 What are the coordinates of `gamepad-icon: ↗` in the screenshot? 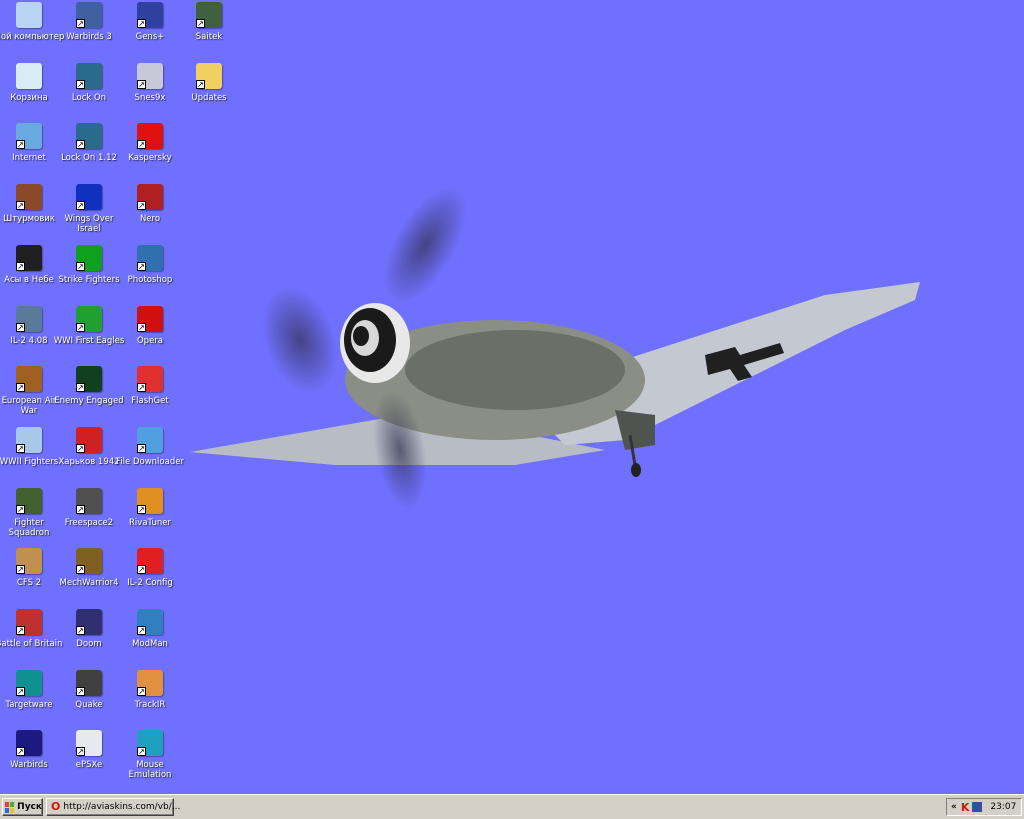 It's located at (89, 743).